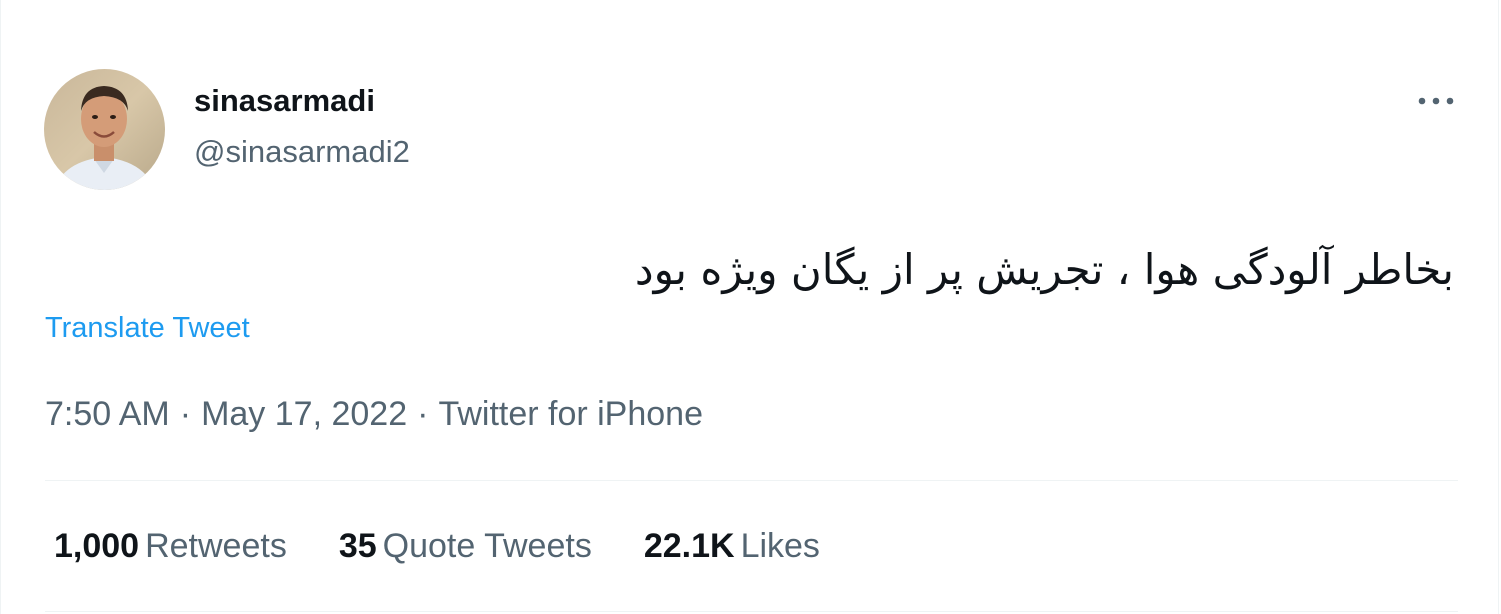 This screenshot has width=1501, height=614. I want to click on more-horizontal-icon, so click(1436, 101).